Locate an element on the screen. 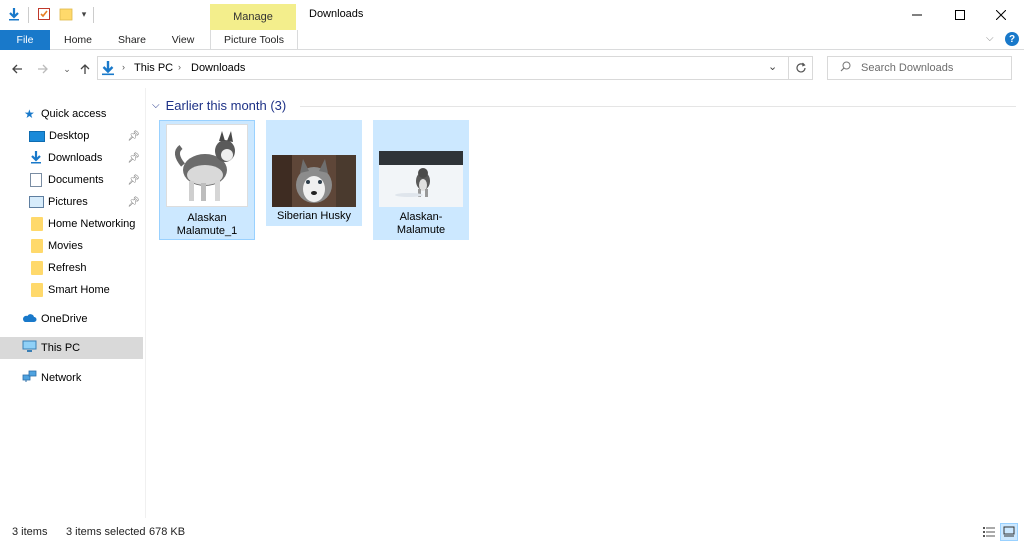 The image size is (1024, 544). downloads-icon is located at coordinates (37, 158).